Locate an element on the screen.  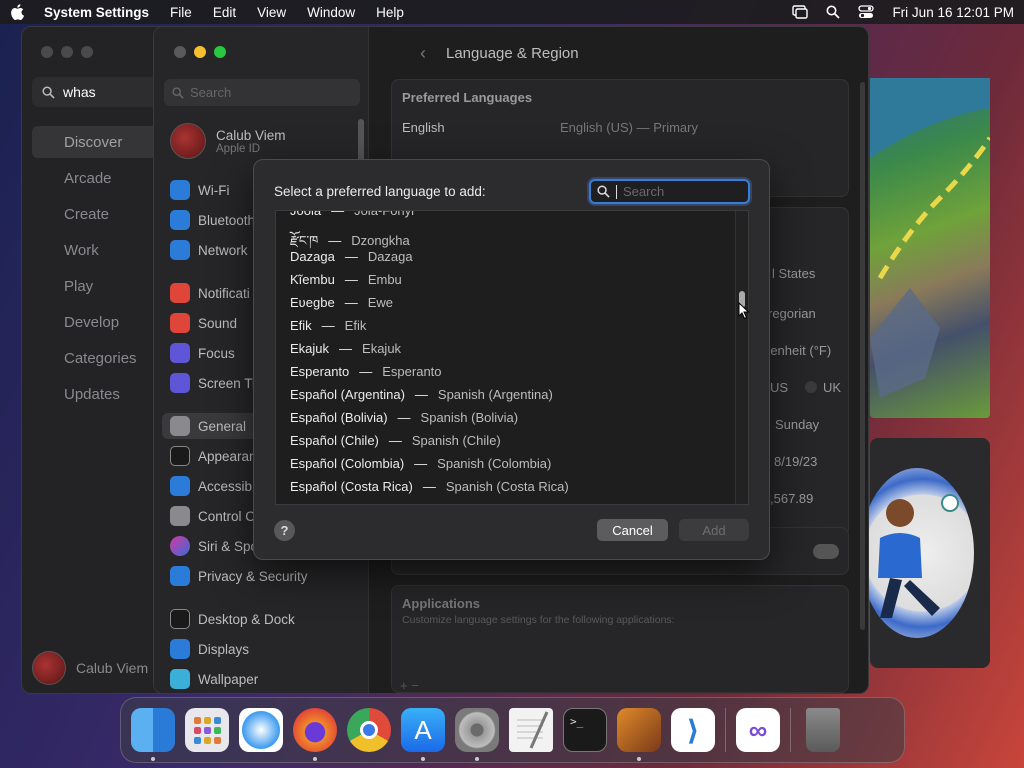
measurement-us: US is located at coordinates (779, 387).